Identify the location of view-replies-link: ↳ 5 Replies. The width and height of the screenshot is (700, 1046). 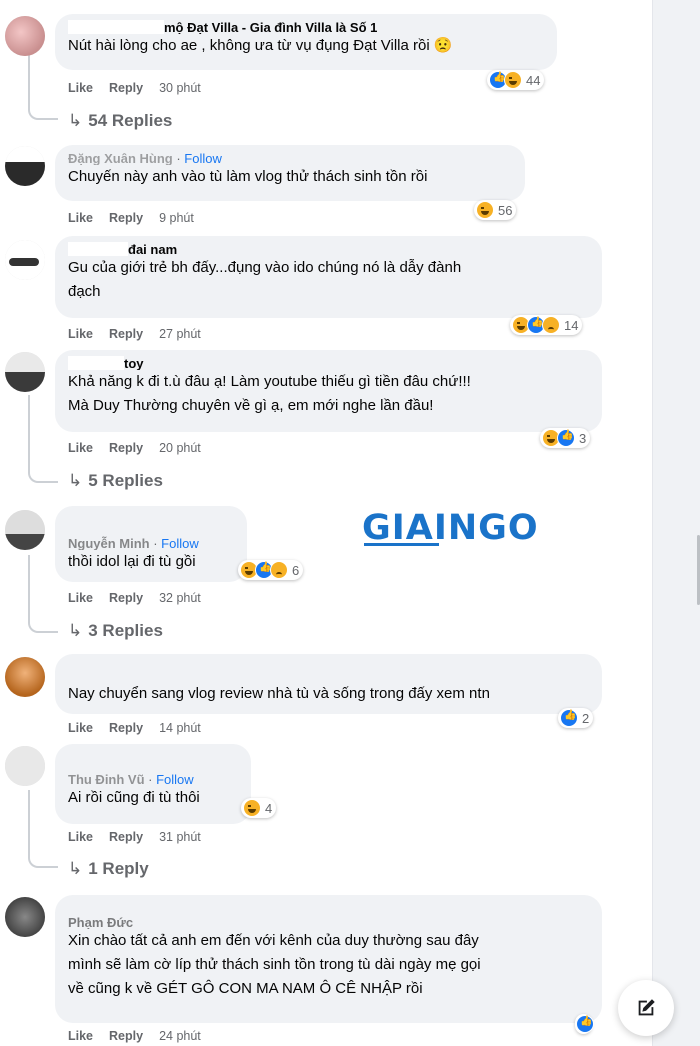
(115, 481).